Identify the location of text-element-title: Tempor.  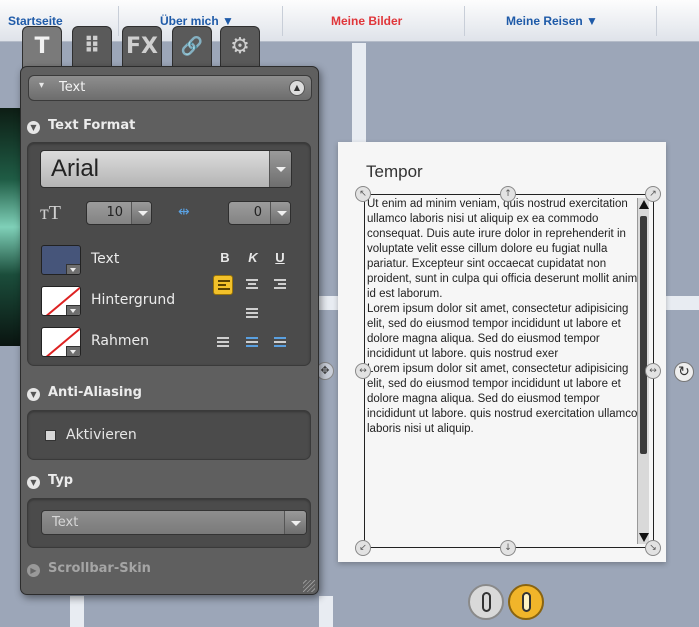
(394, 172).